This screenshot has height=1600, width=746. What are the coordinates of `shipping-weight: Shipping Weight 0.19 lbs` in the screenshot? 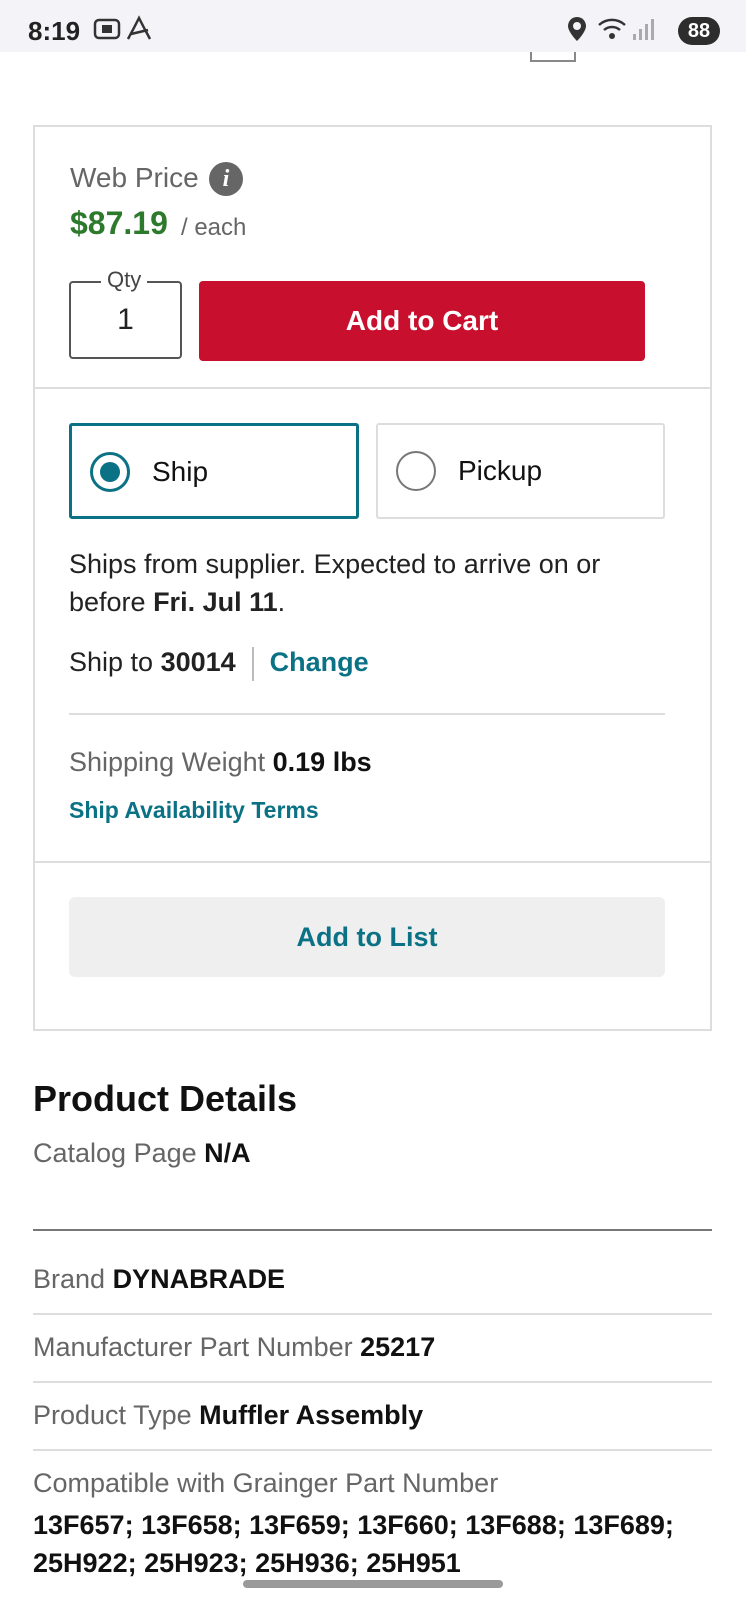 It's located at (220, 762).